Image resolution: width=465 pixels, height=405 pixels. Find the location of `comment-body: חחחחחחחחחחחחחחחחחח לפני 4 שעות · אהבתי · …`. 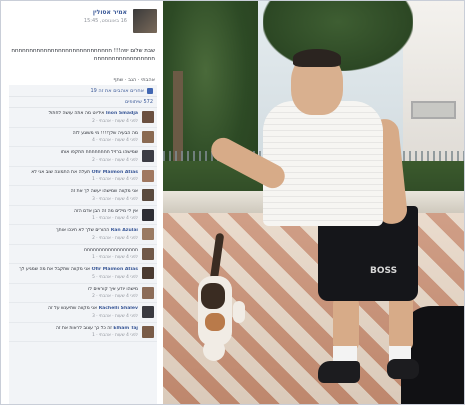

comment-body: חחחחחחחחחחחחחחחחחח לפני 4 שעות · אהבתי · … is located at coordinates (75, 255).